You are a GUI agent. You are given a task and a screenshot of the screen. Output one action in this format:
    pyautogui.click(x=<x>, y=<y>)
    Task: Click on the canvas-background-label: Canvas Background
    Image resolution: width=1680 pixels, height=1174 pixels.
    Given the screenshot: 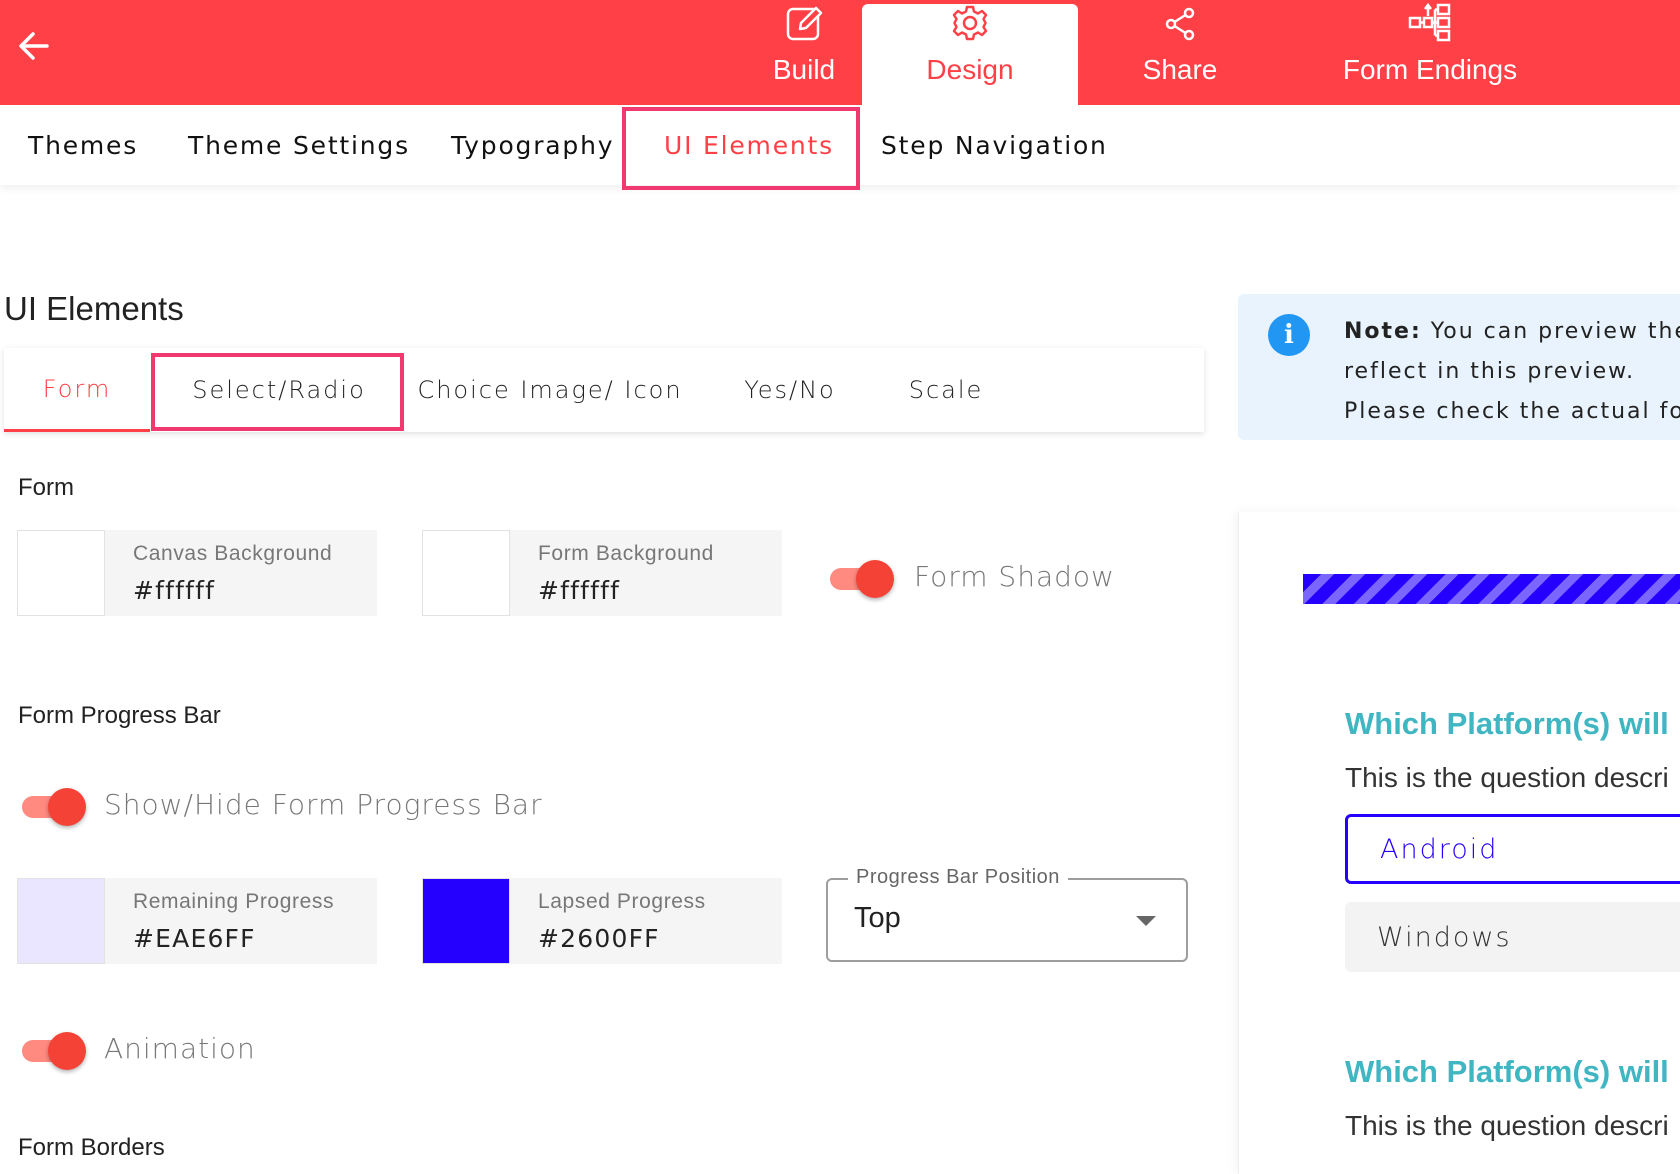 What is the action you would take?
    pyautogui.click(x=233, y=553)
    